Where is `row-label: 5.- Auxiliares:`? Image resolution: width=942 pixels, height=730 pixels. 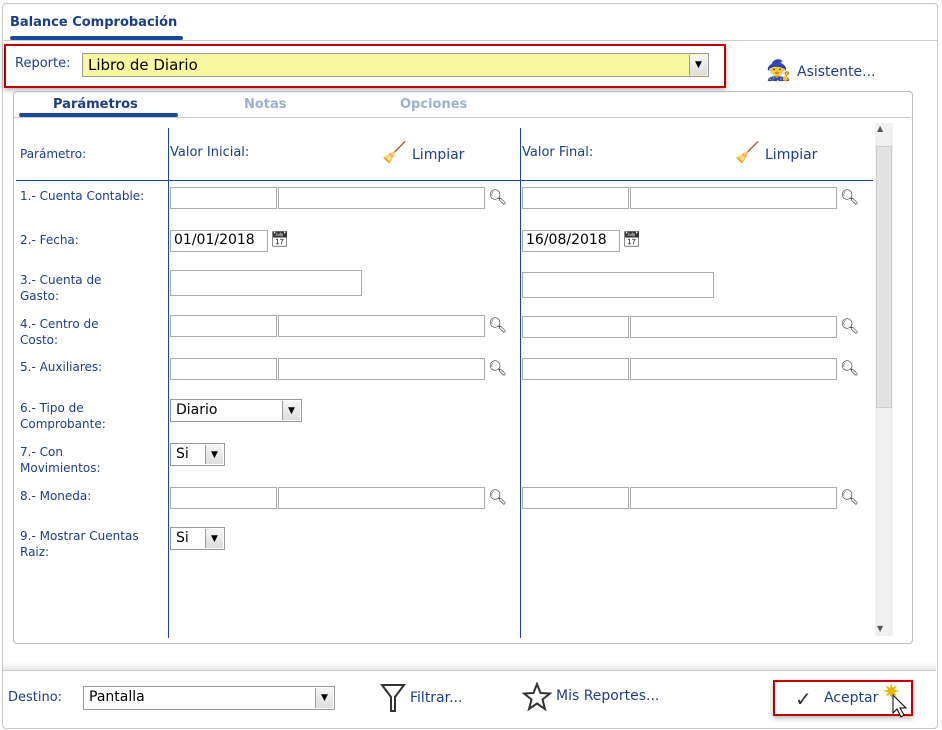
row-label: 5.- Auxiliares: is located at coordinates (61, 367).